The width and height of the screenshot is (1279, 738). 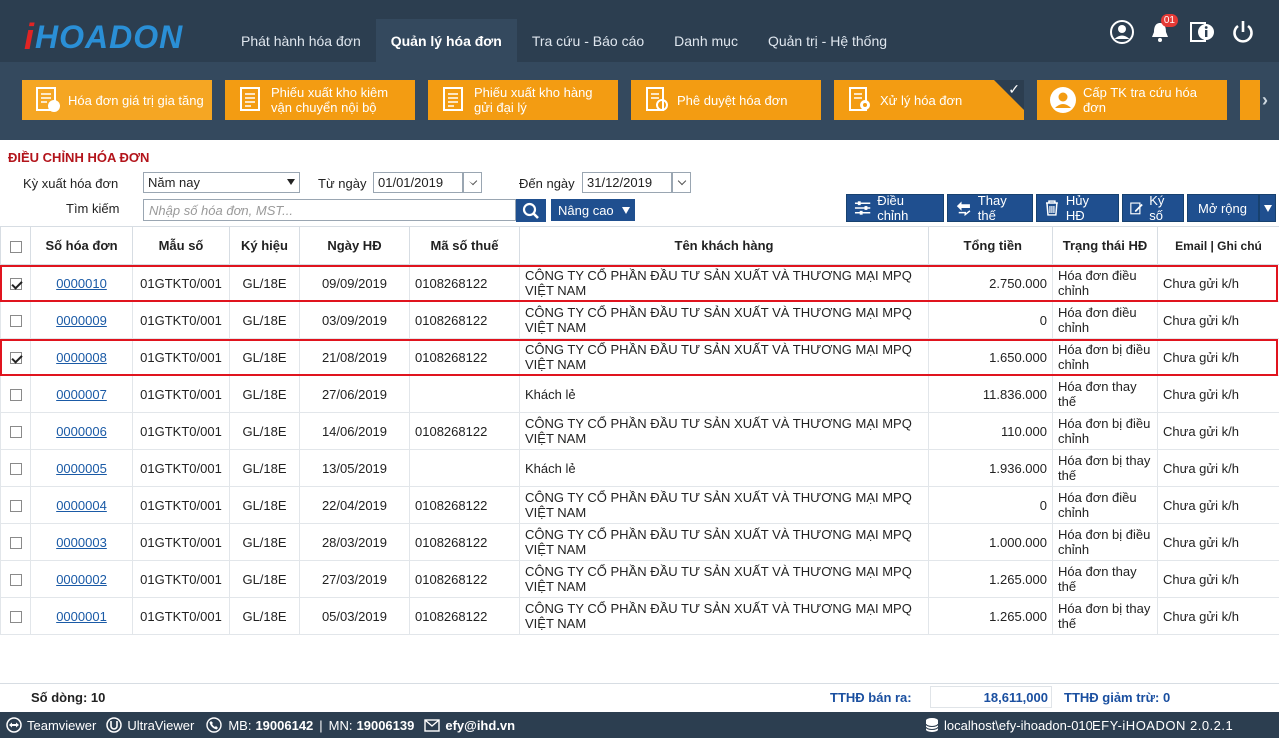 I want to click on tile-approve-invoice: Phê duyệt hóa đơn, so click(x=726, y=100).